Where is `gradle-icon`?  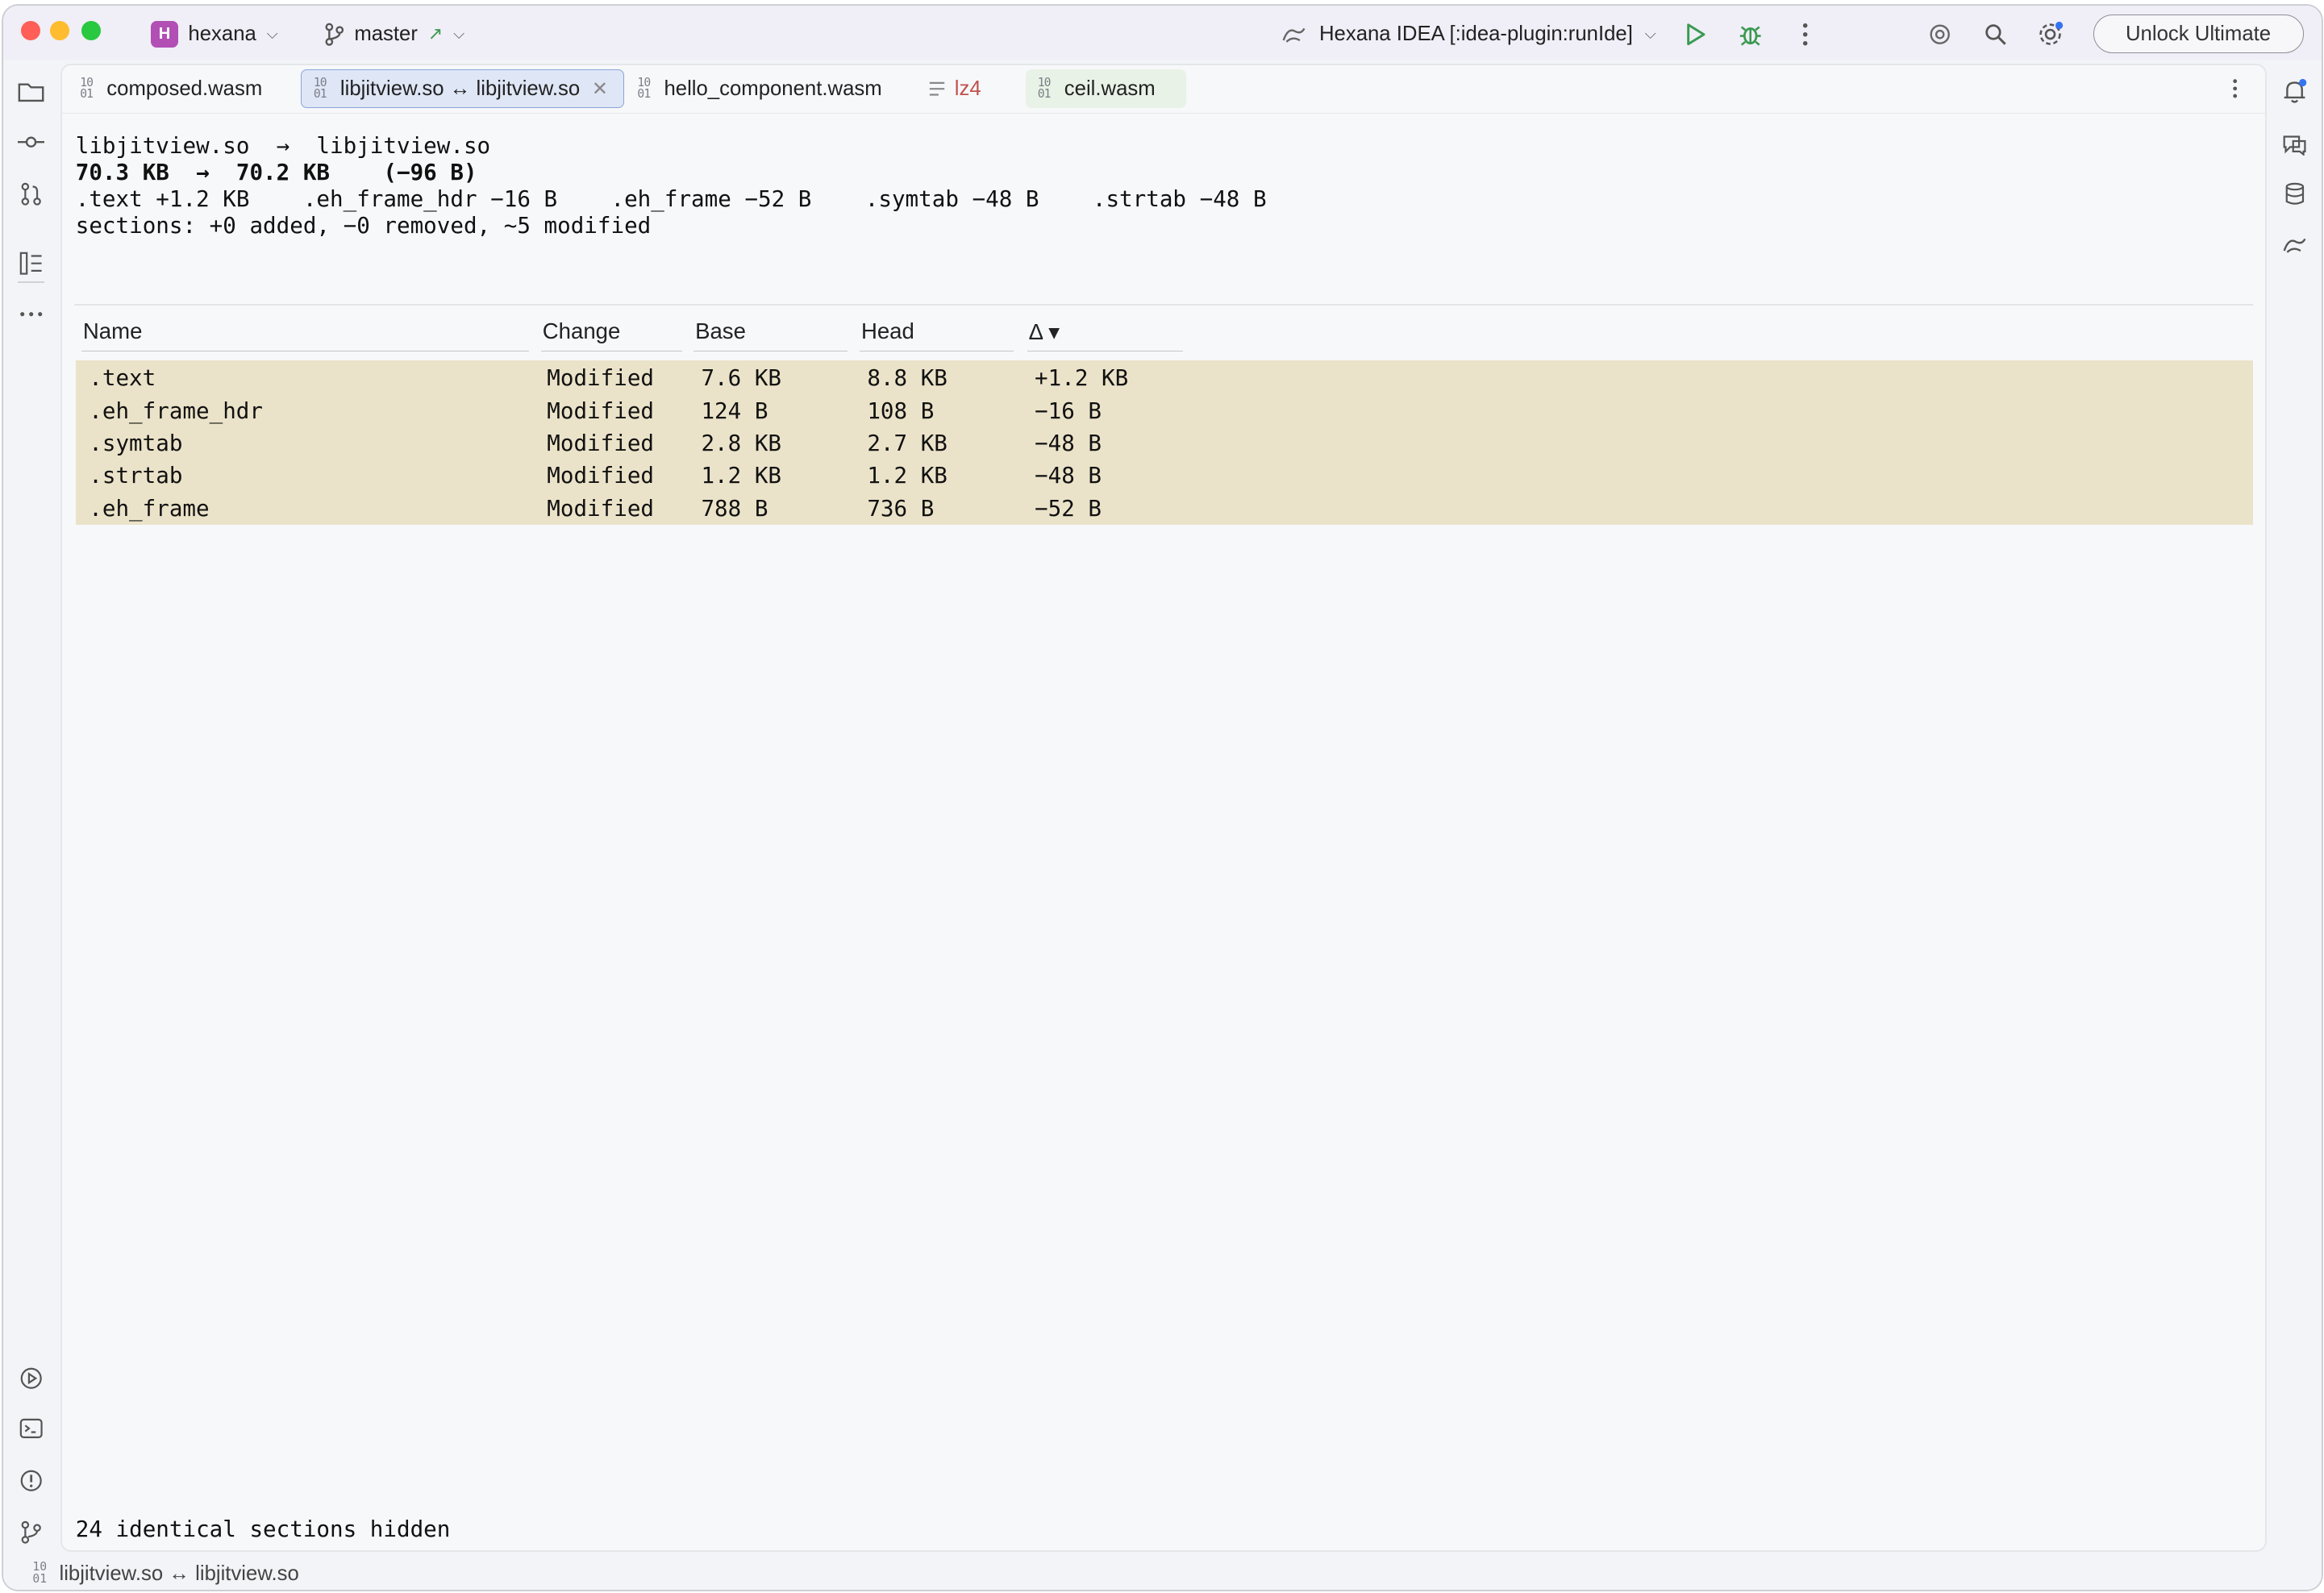
gradle-icon is located at coordinates (2294, 245).